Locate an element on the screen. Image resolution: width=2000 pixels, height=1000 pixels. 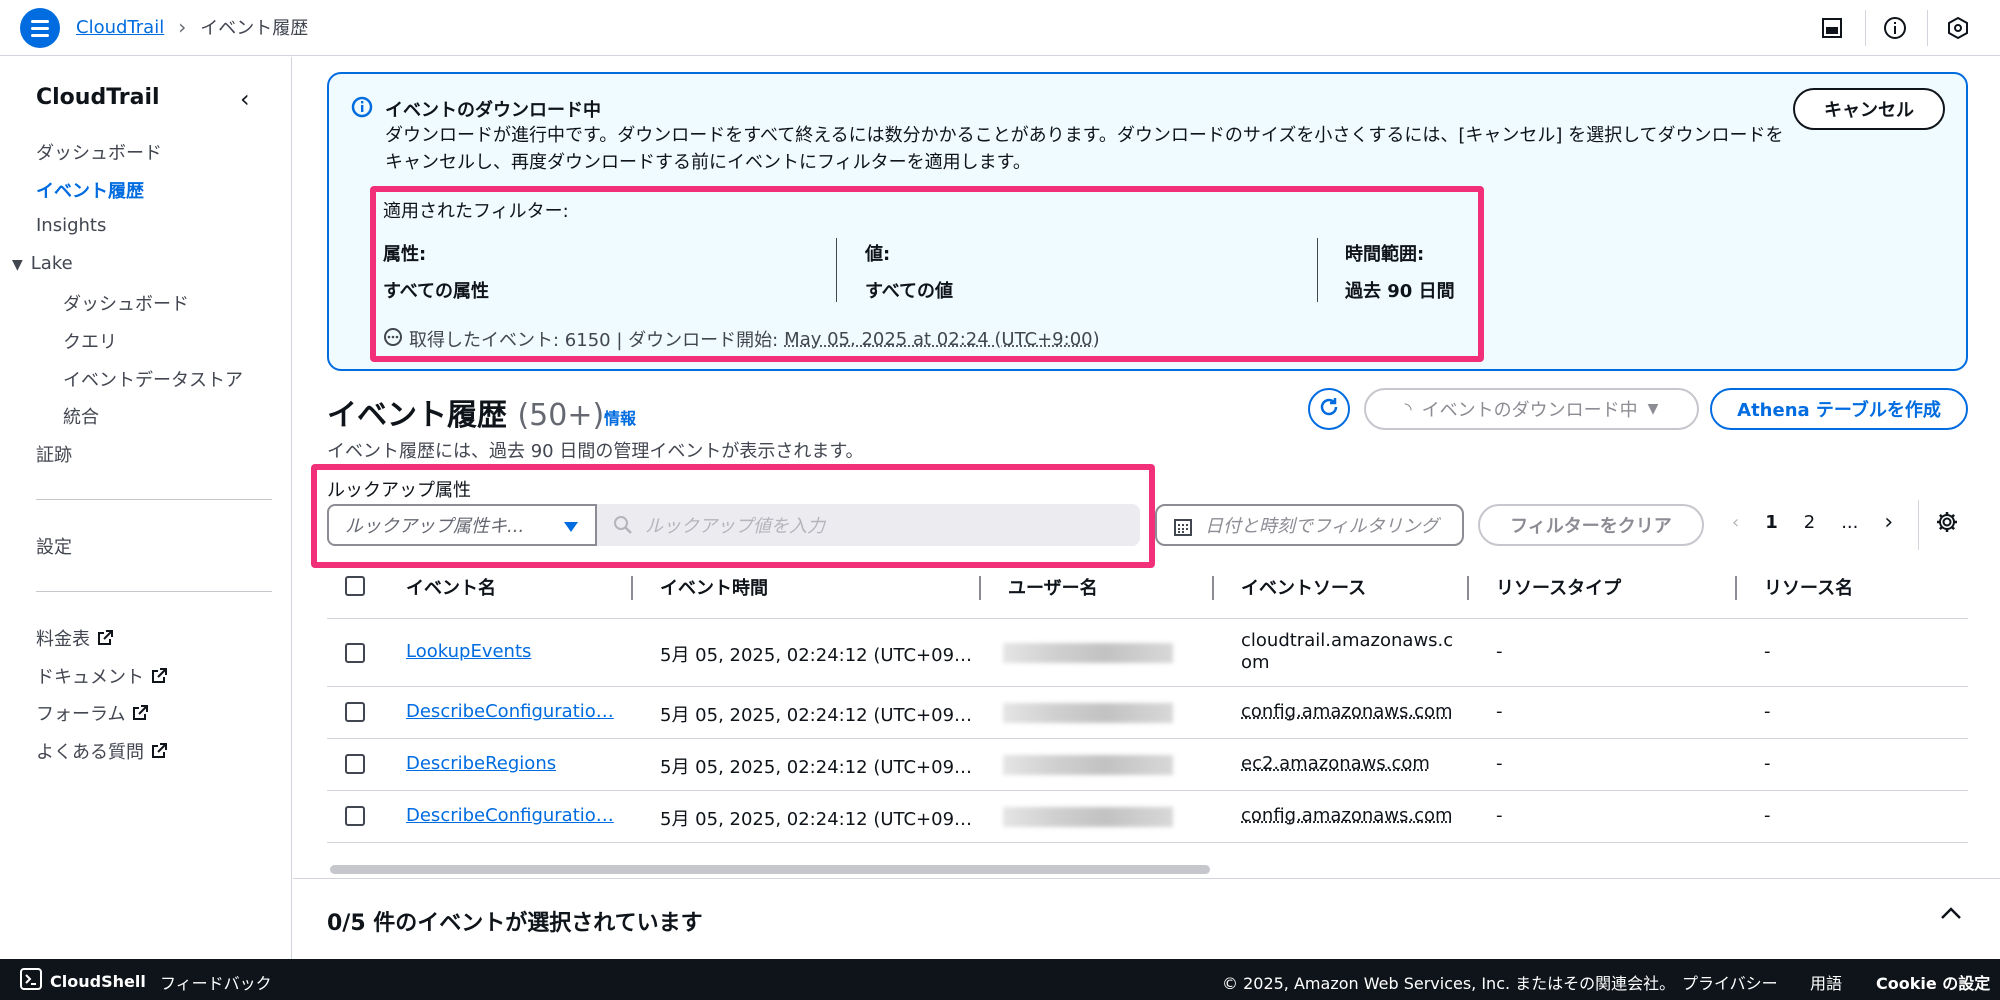
event-source: ec2.amazonaws.com is located at coordinates (1335, 763).